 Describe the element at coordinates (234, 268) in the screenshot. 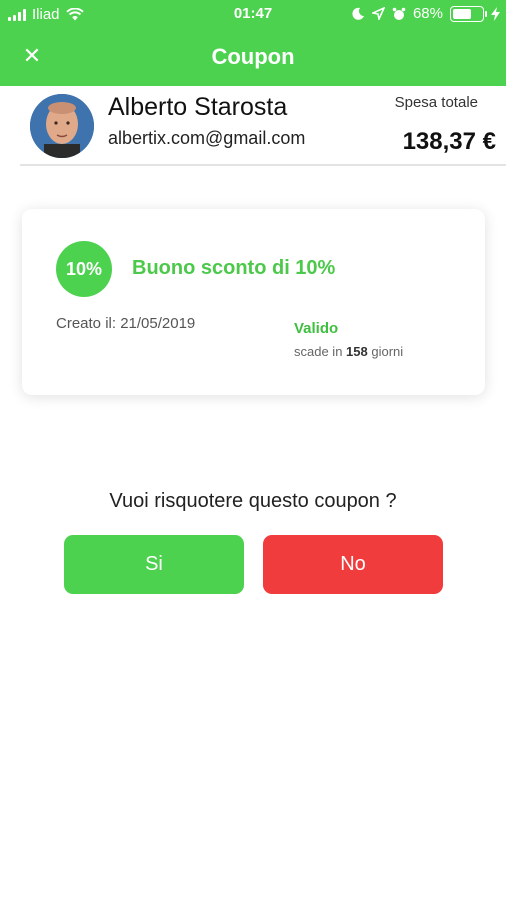

I see `coupon-title: Buono sconto di 10%` at that location.